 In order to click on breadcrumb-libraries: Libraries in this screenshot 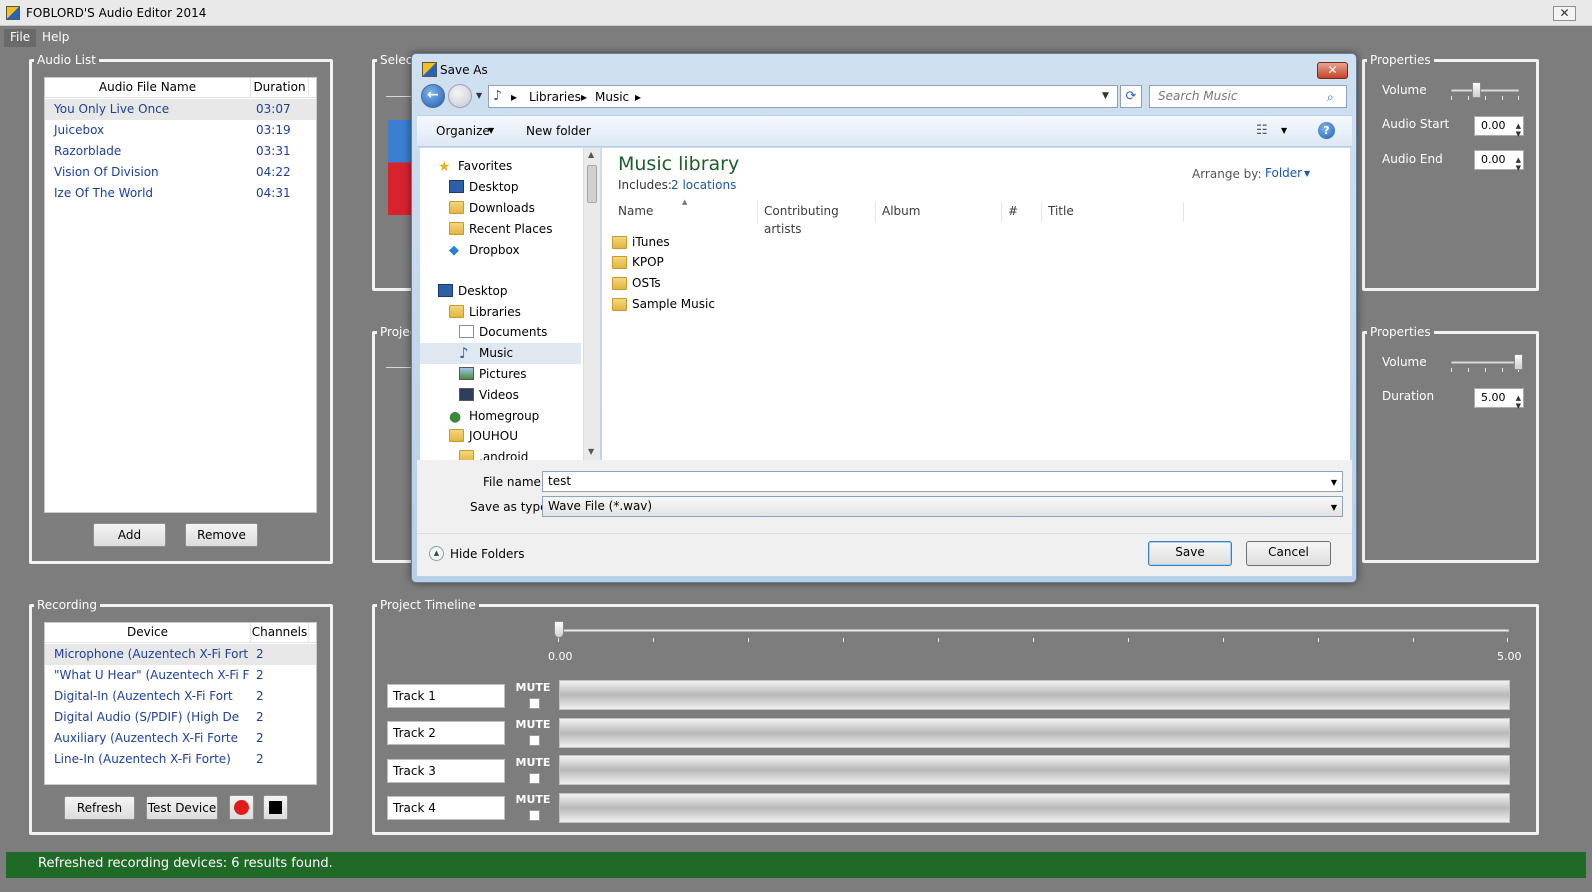, I will do `click(555, 97)`.